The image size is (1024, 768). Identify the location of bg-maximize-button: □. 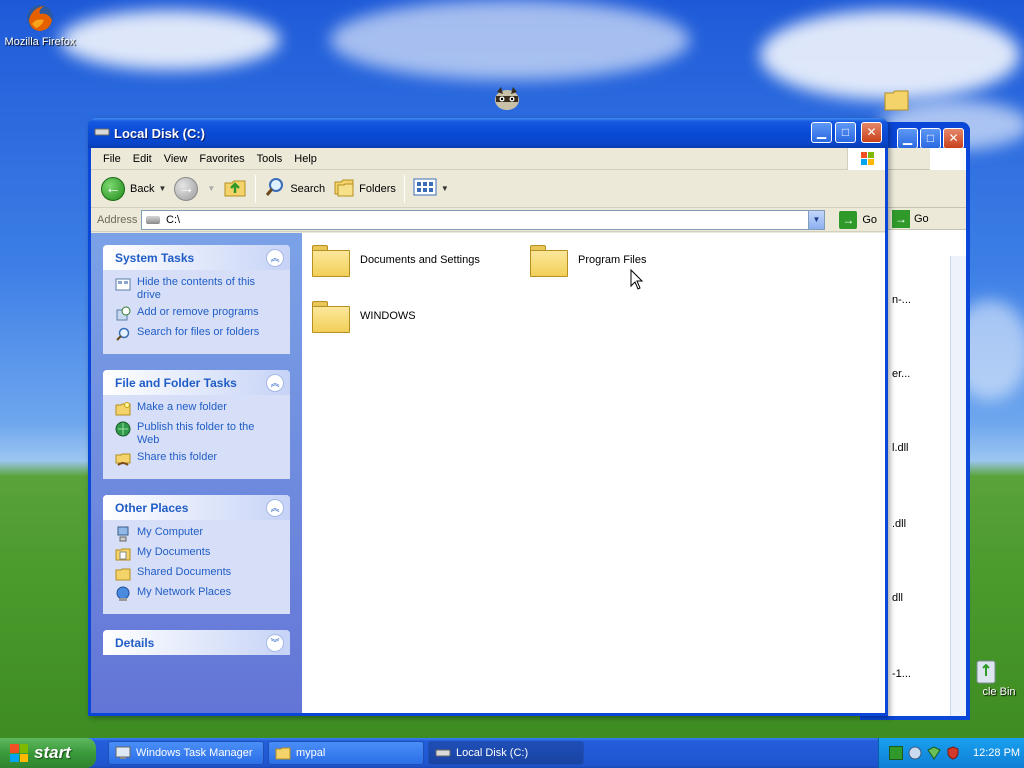
(930, 138).